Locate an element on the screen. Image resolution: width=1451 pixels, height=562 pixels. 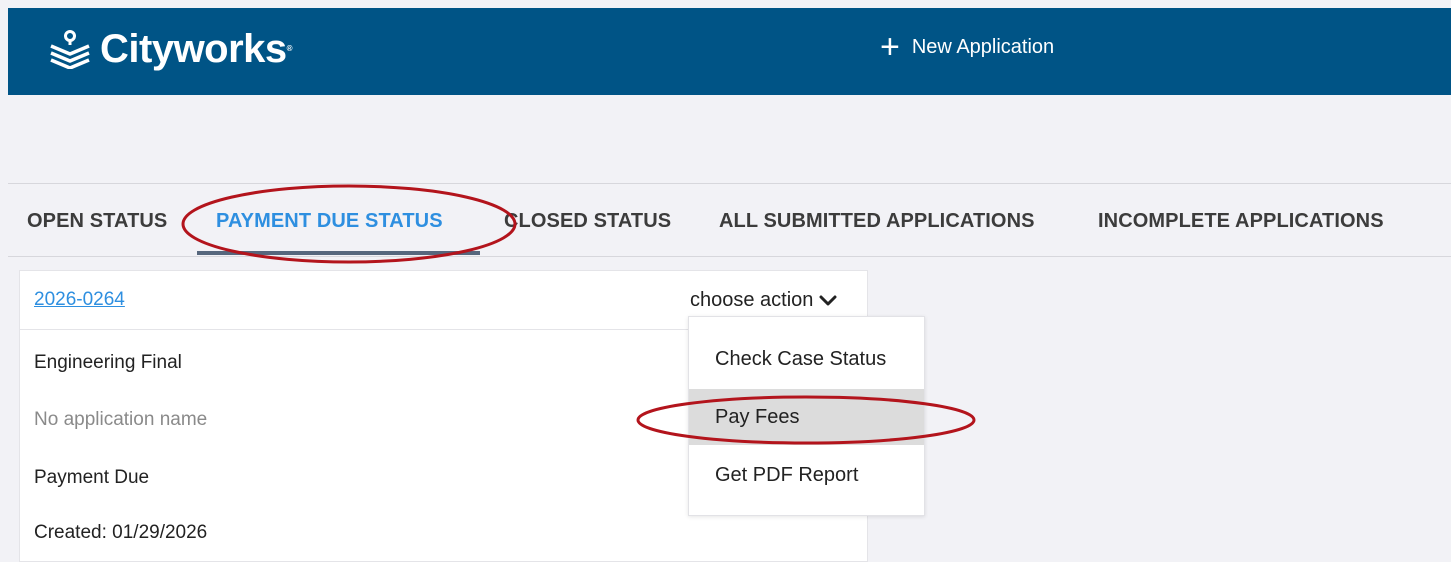
registered-mark: ® is located at coordinates (289, 48).